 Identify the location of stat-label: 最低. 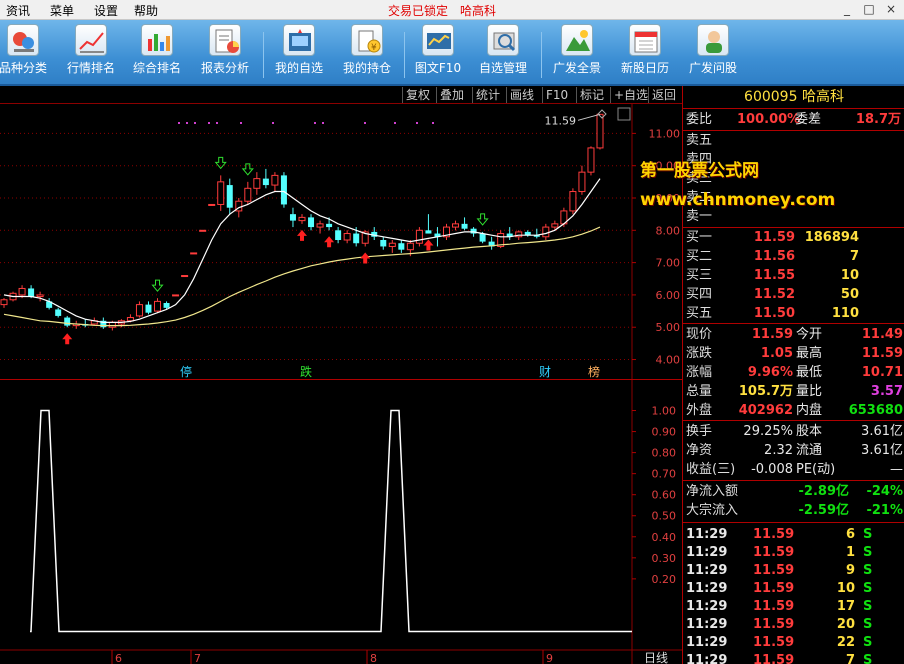
(809, 372).